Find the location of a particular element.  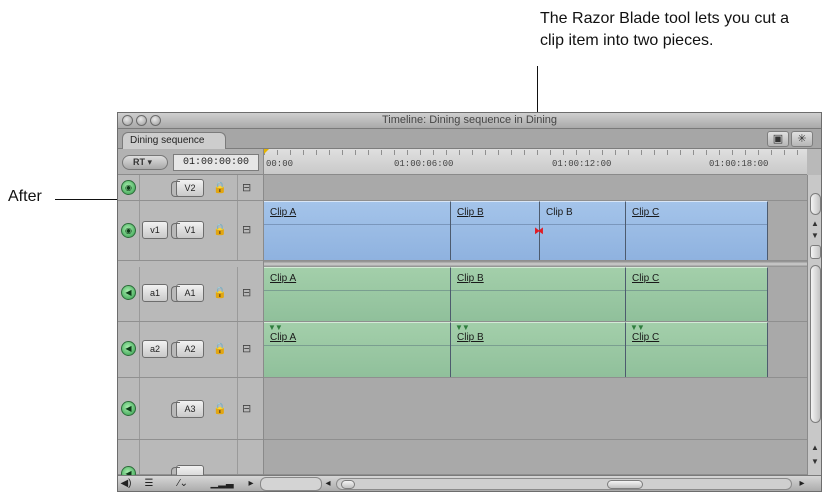

lane-a4 is located at coordinates (535, 457).